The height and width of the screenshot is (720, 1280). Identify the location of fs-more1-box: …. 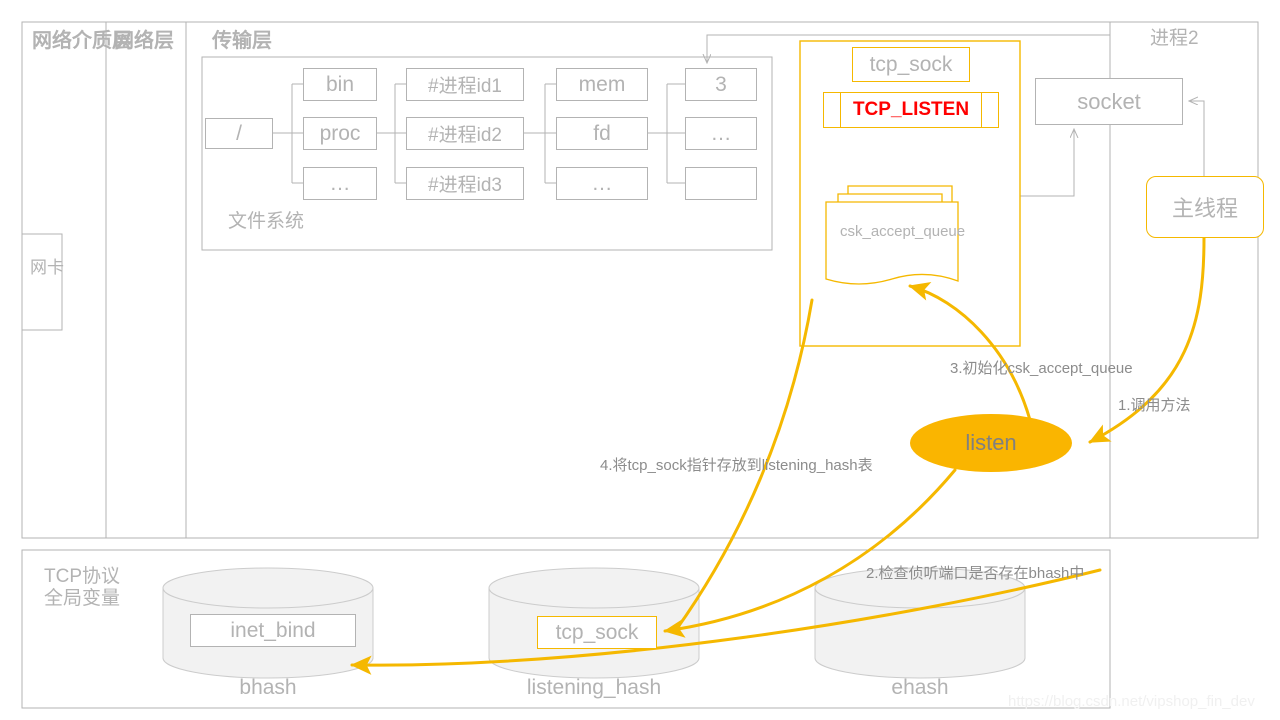
(340, 183).